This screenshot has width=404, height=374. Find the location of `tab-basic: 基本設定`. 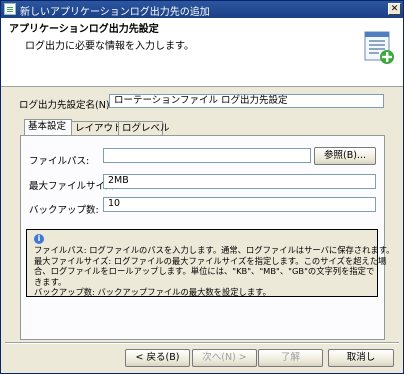

tab-basic: 基本設定 is located at coordinates (48, 127).